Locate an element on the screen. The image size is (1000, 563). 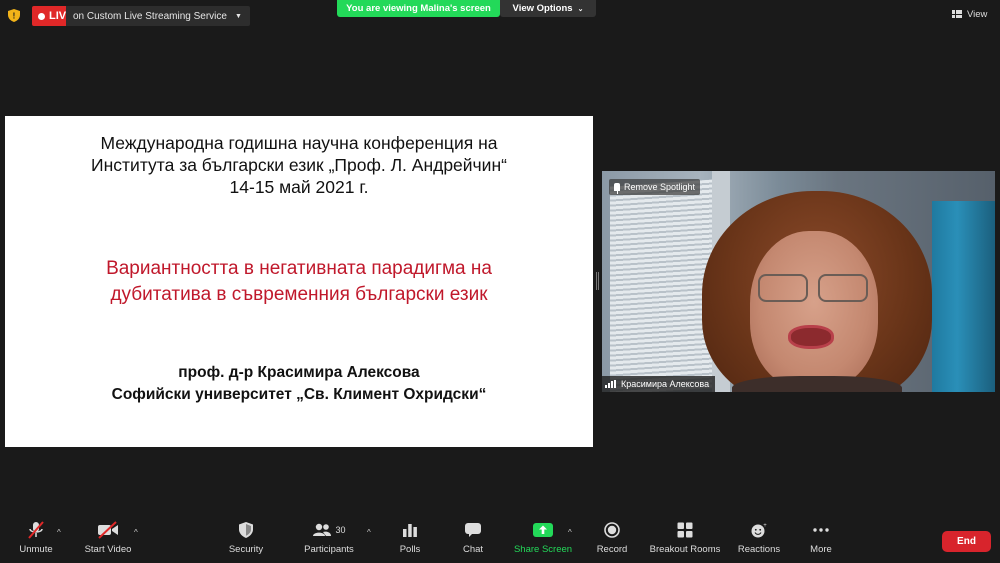
participants-label: Participants is located at coordinates (329, 549).